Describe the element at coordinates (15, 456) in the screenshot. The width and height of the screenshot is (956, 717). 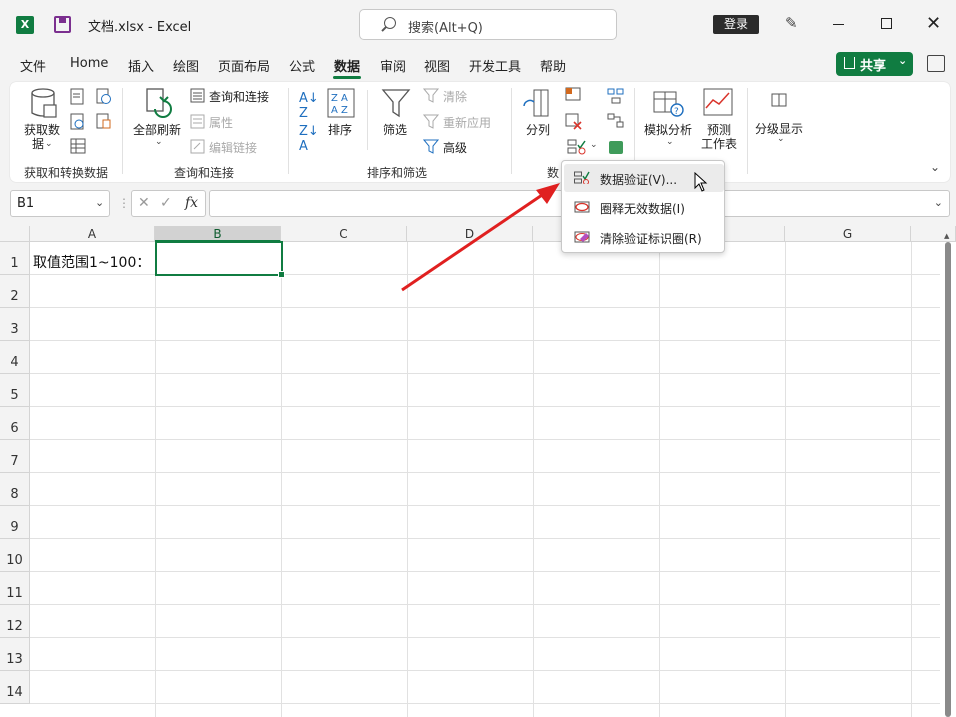
I see `row-header: 7` at that location.